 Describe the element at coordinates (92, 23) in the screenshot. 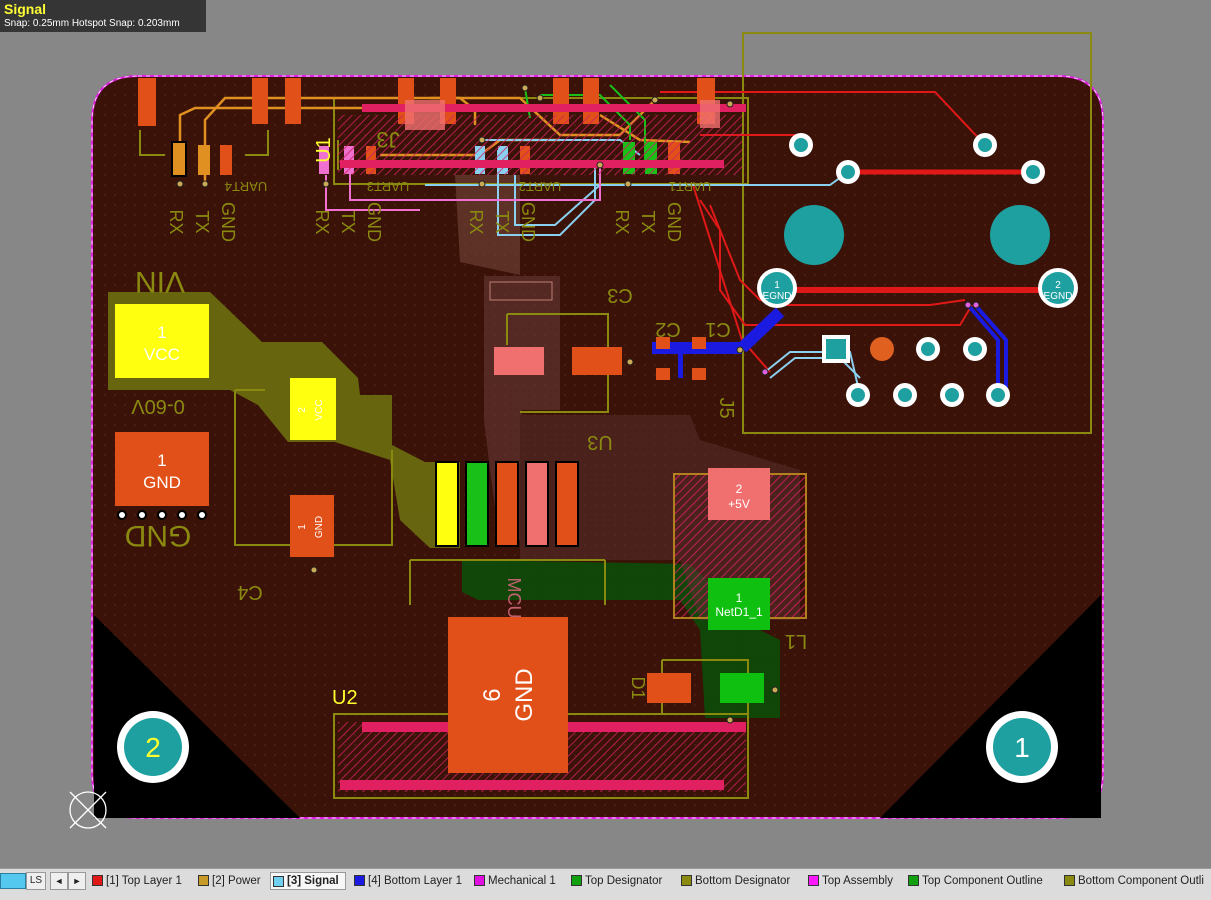

I see `snap-info: Snap: 0.25mm Hotspot Snap: 0.203mm` at that location.